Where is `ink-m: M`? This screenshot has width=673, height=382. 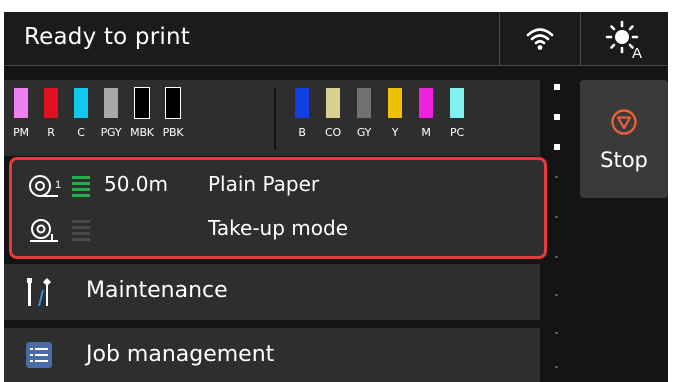 ink-m: M is located at coordinates (426, 113).